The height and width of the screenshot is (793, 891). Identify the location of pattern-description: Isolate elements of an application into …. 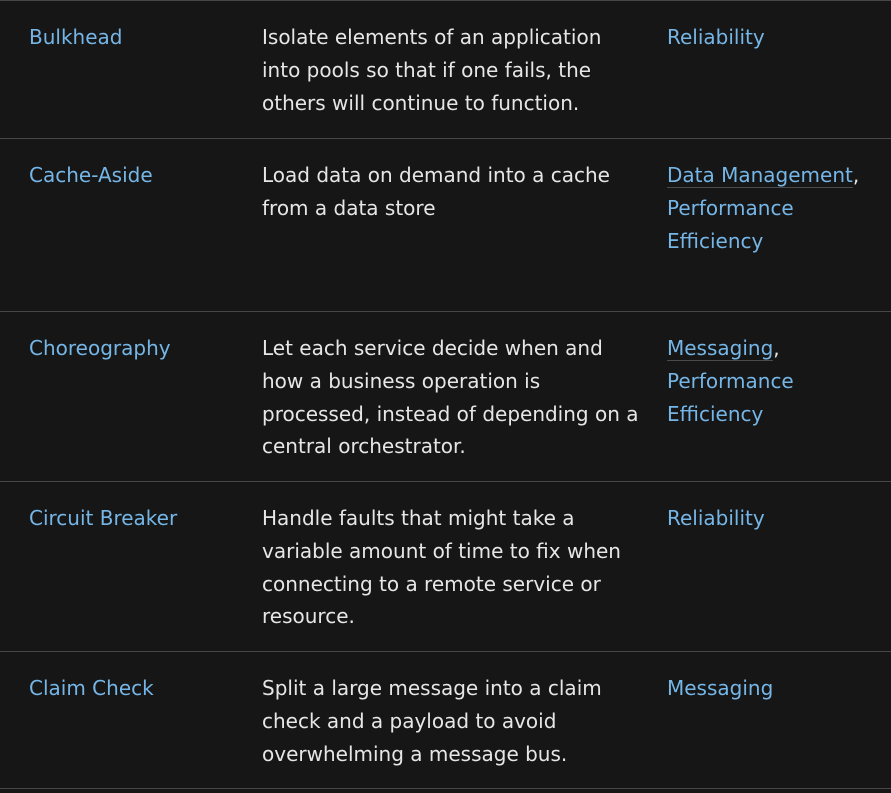
(432, 70).